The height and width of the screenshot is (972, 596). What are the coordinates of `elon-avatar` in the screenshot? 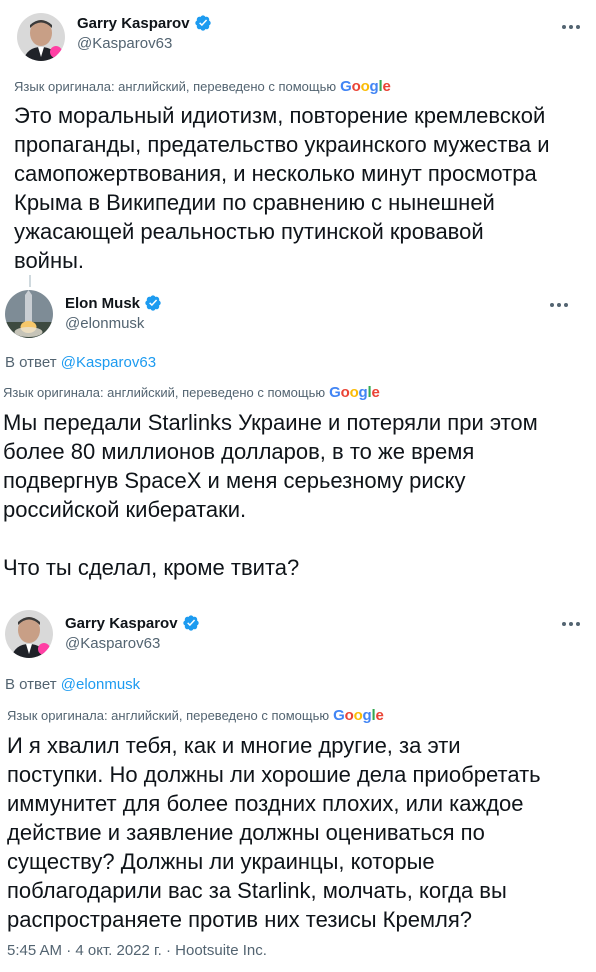 It's located at (29, 314).